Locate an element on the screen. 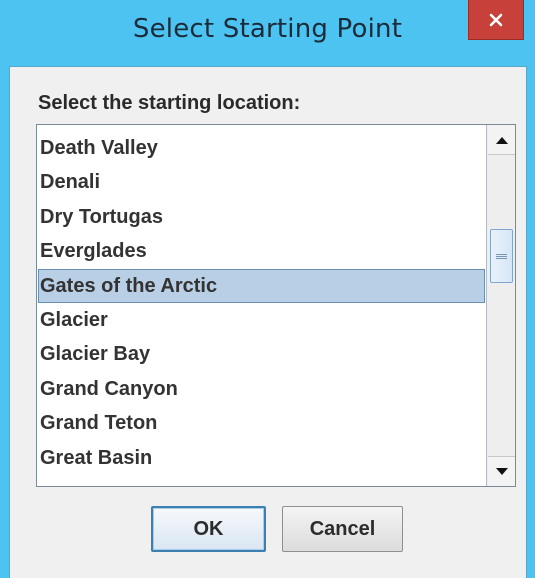 This screenshot has width=535, height=578. vertical-scrollbar is located at coordinates (500, 305).